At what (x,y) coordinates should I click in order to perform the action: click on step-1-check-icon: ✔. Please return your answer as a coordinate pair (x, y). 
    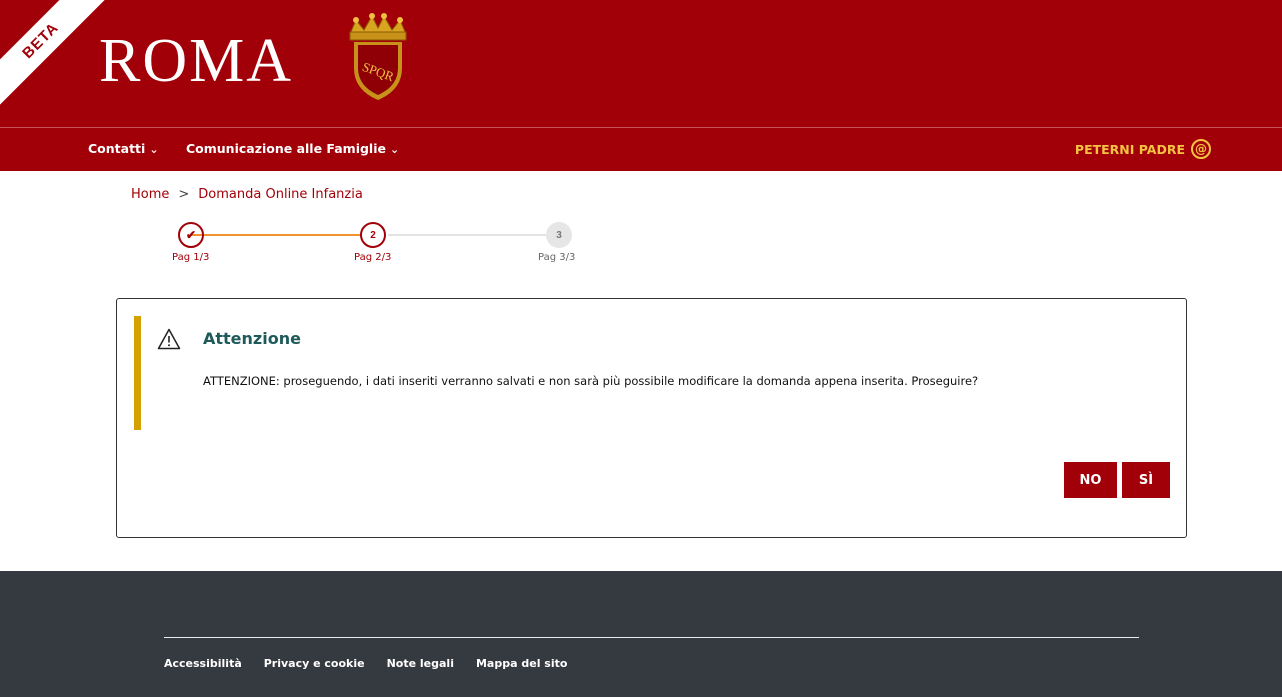
    Looking at the image, I should click on (191, 235).